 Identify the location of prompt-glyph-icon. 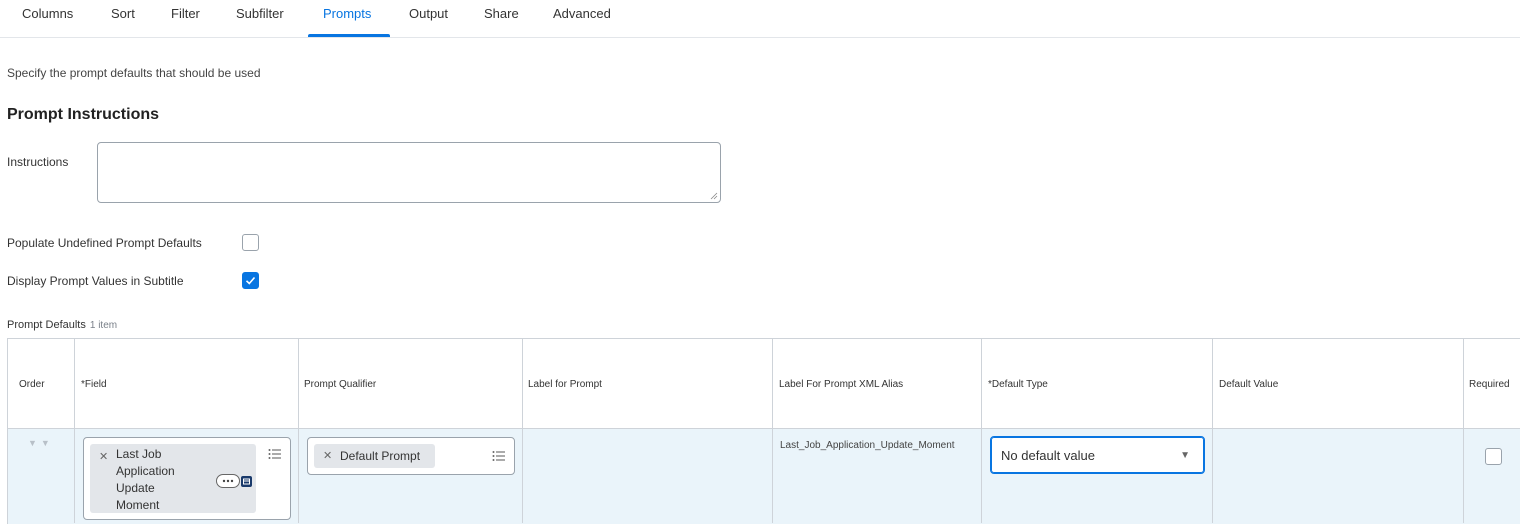
(246, 481).